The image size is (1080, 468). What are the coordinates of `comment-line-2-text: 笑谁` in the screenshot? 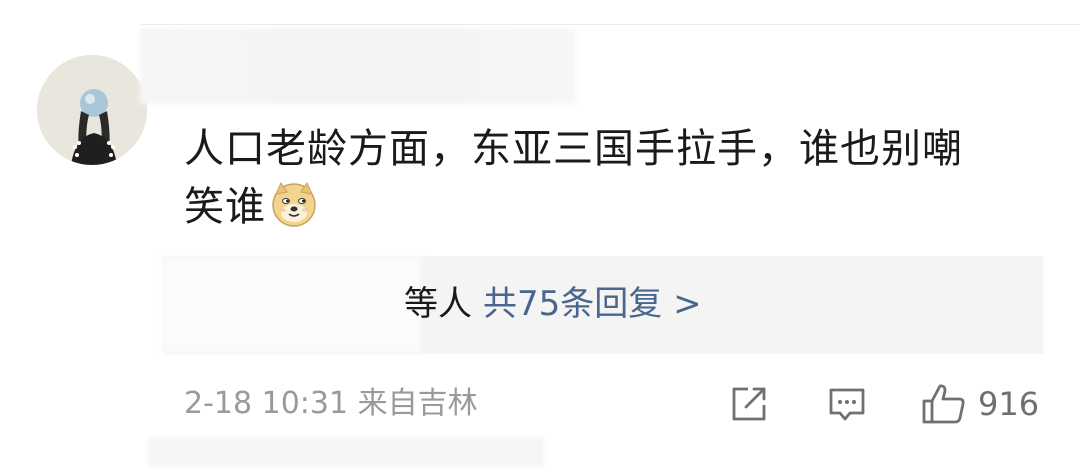 It's located at (225, 207).